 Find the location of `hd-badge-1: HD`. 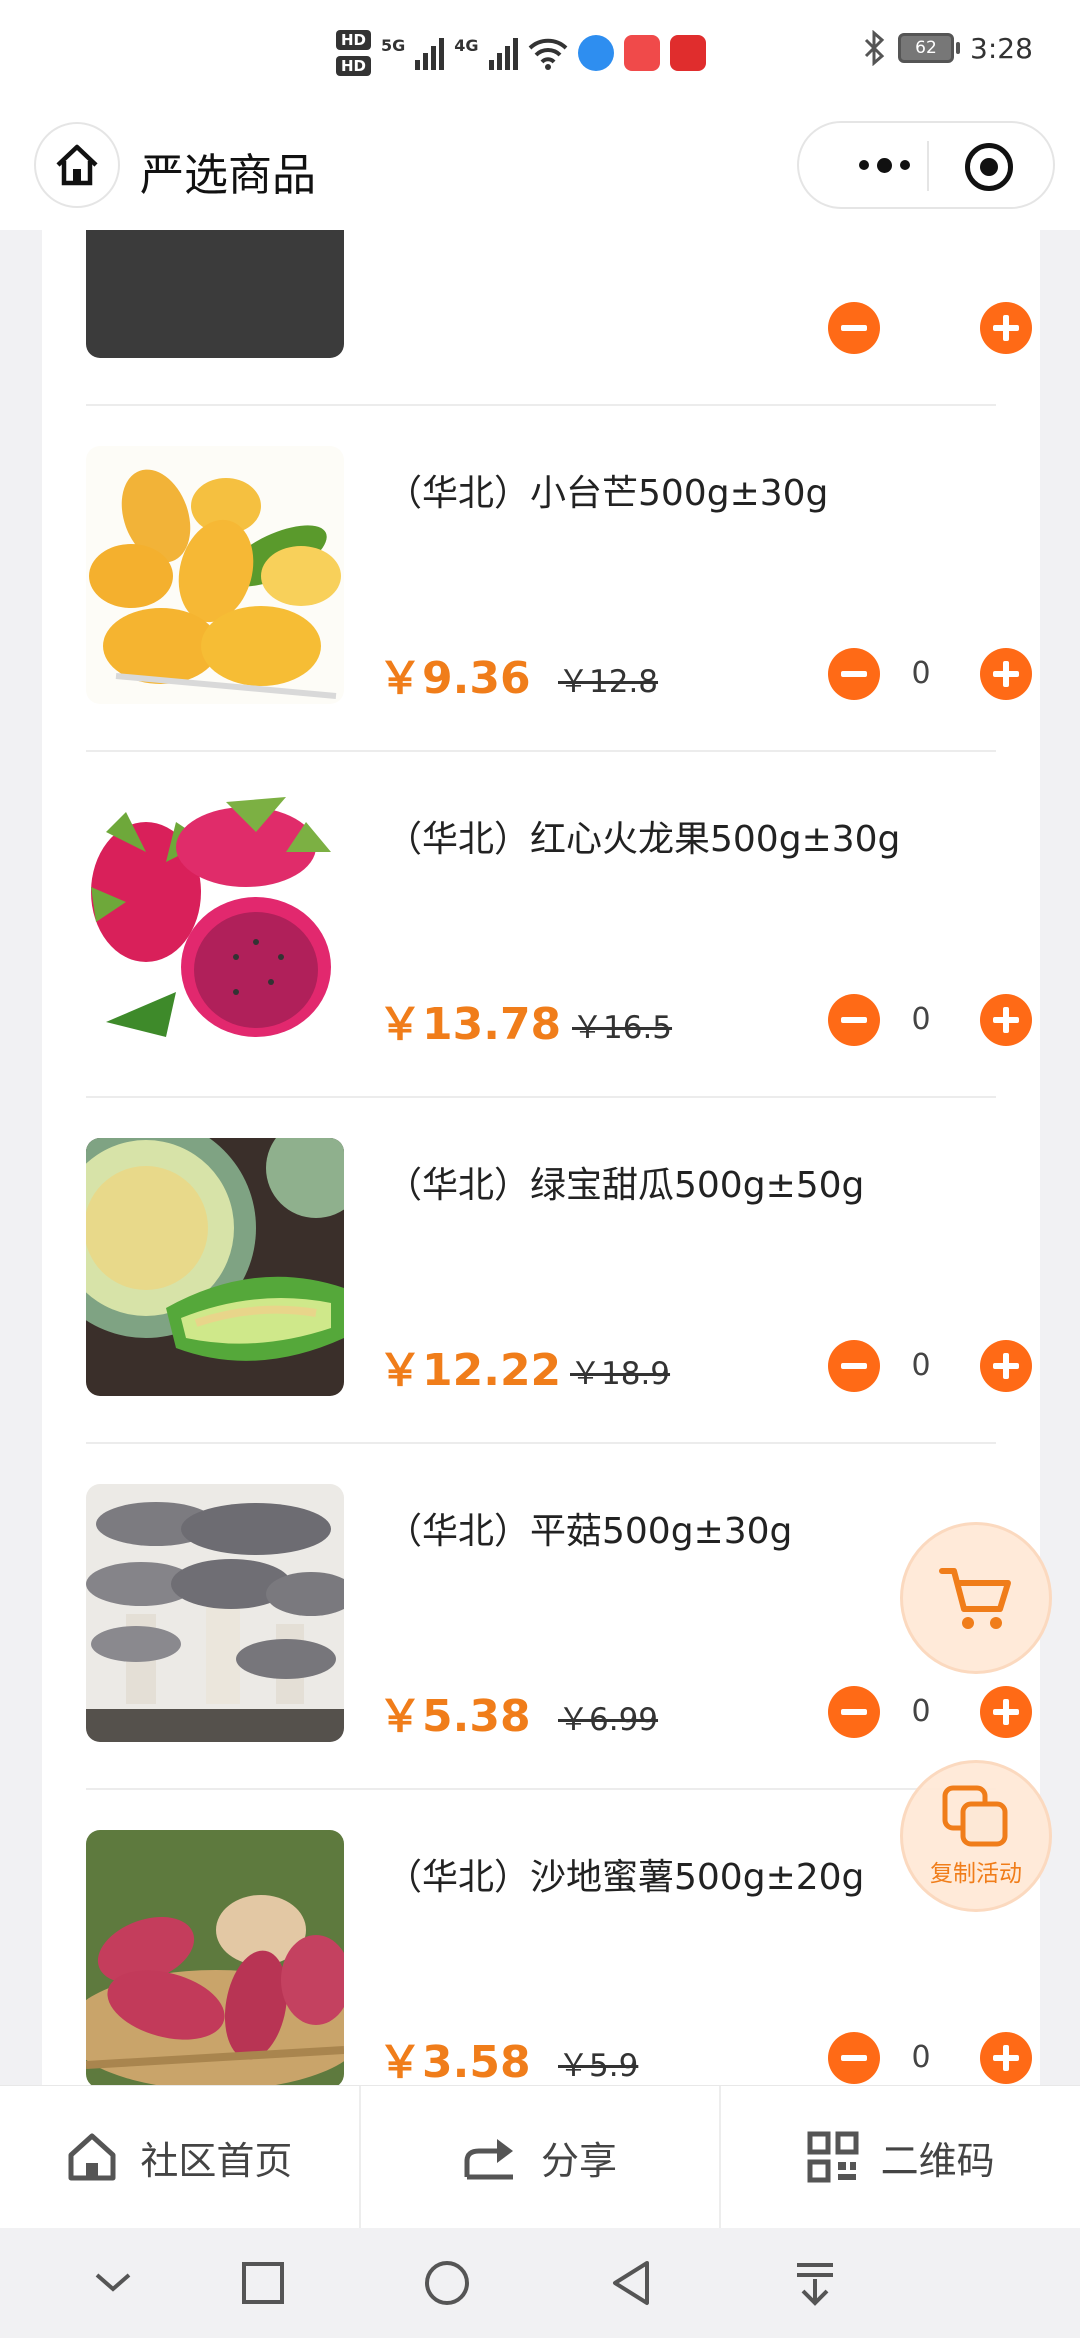

hd-badge-1: HD is located at coordinates (354, 40).